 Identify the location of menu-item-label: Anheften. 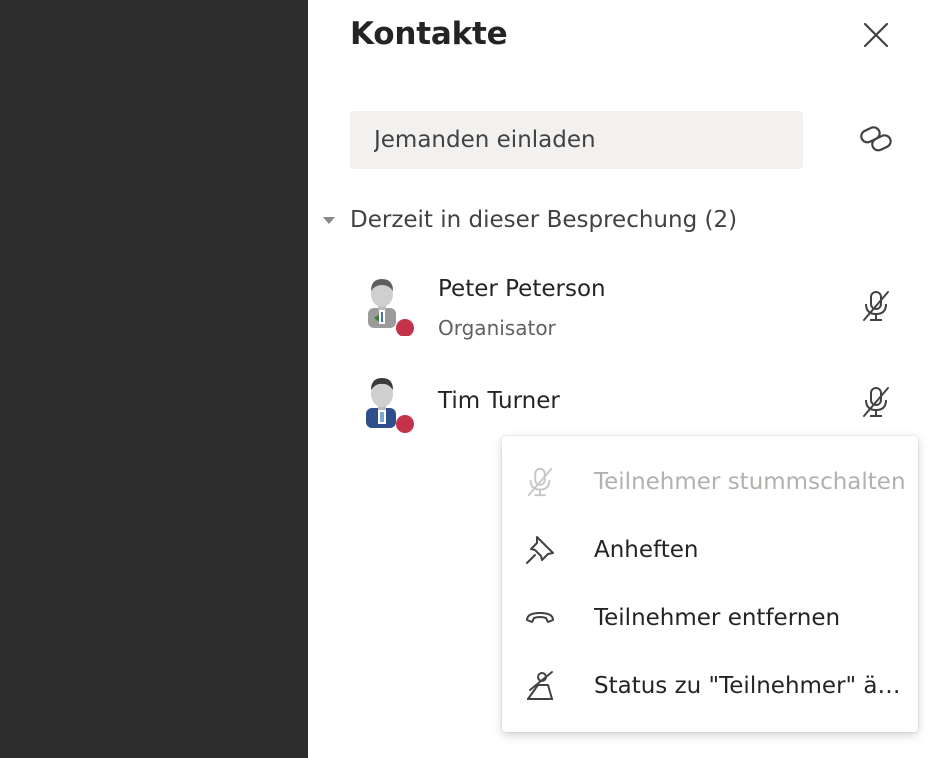
(646, 550).